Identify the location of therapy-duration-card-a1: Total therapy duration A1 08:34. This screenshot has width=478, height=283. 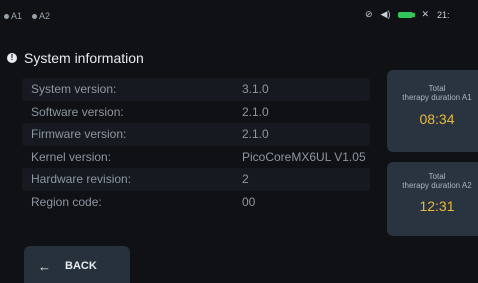
(432, 111).